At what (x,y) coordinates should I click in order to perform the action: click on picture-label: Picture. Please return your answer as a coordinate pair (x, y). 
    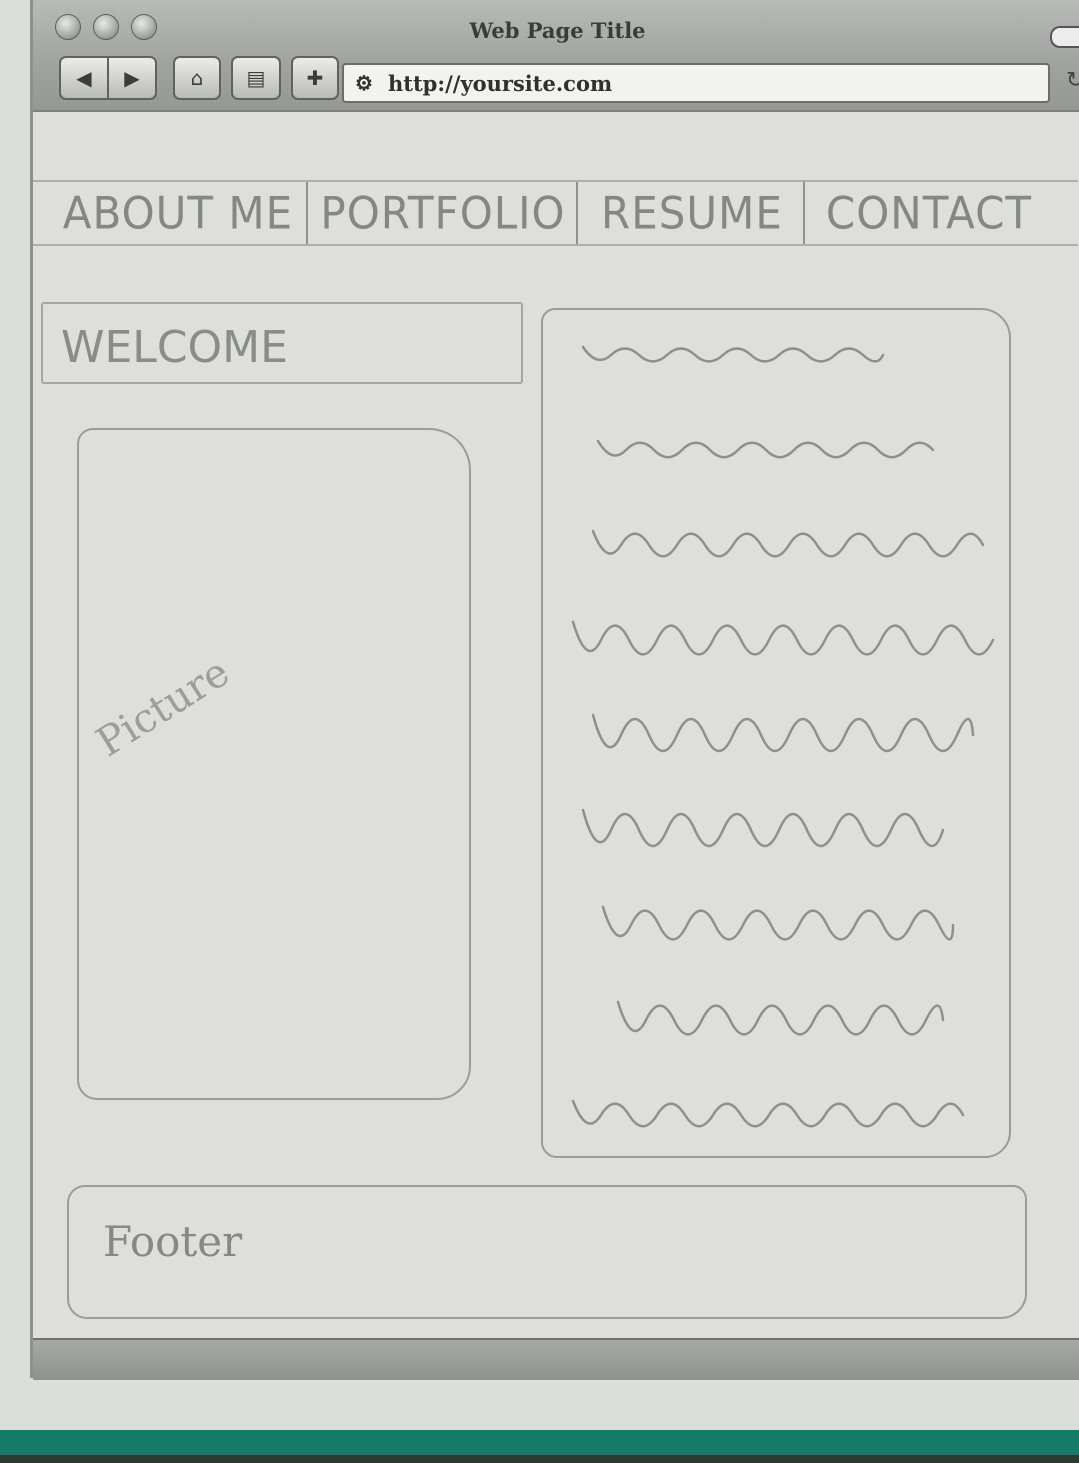
    Looking at the image, I should click on (163, 707).